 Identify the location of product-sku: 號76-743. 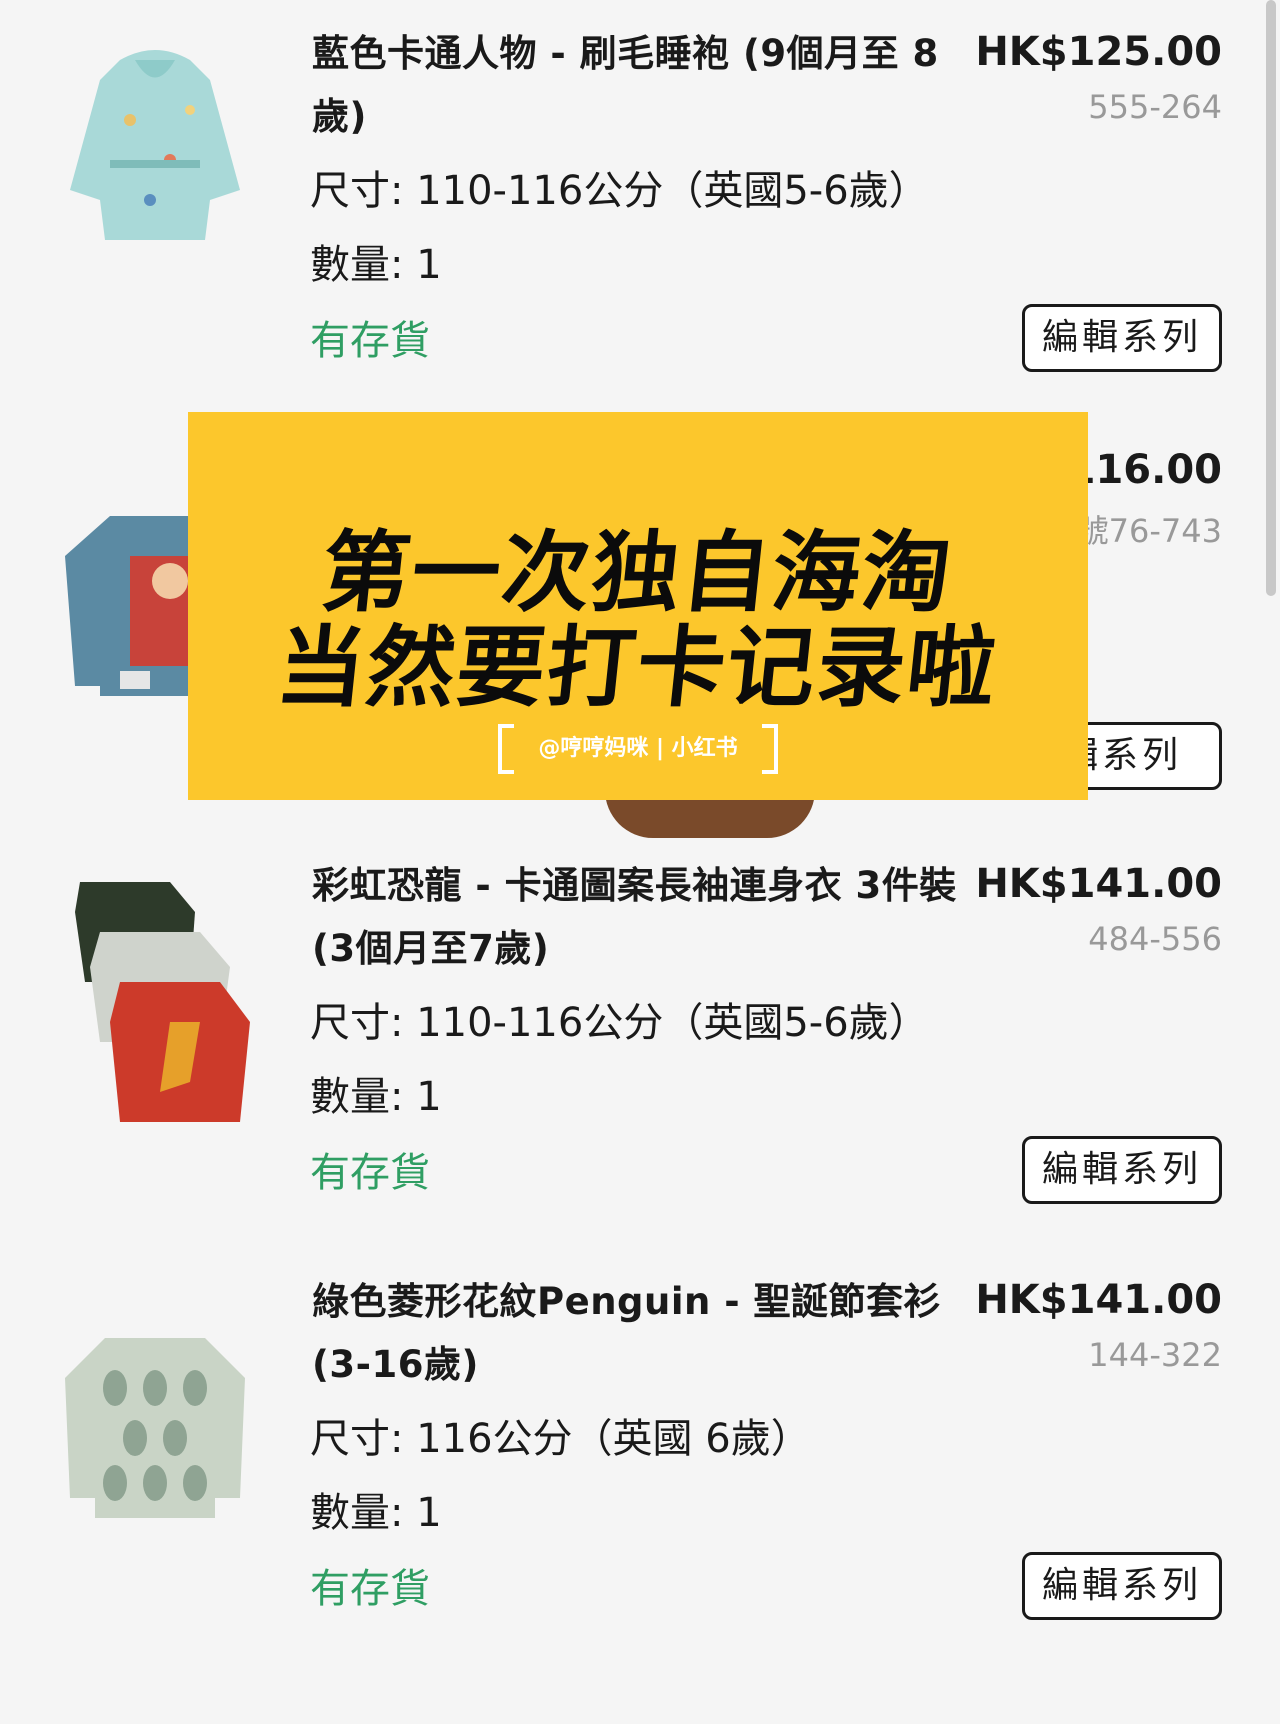
(1149, 531).